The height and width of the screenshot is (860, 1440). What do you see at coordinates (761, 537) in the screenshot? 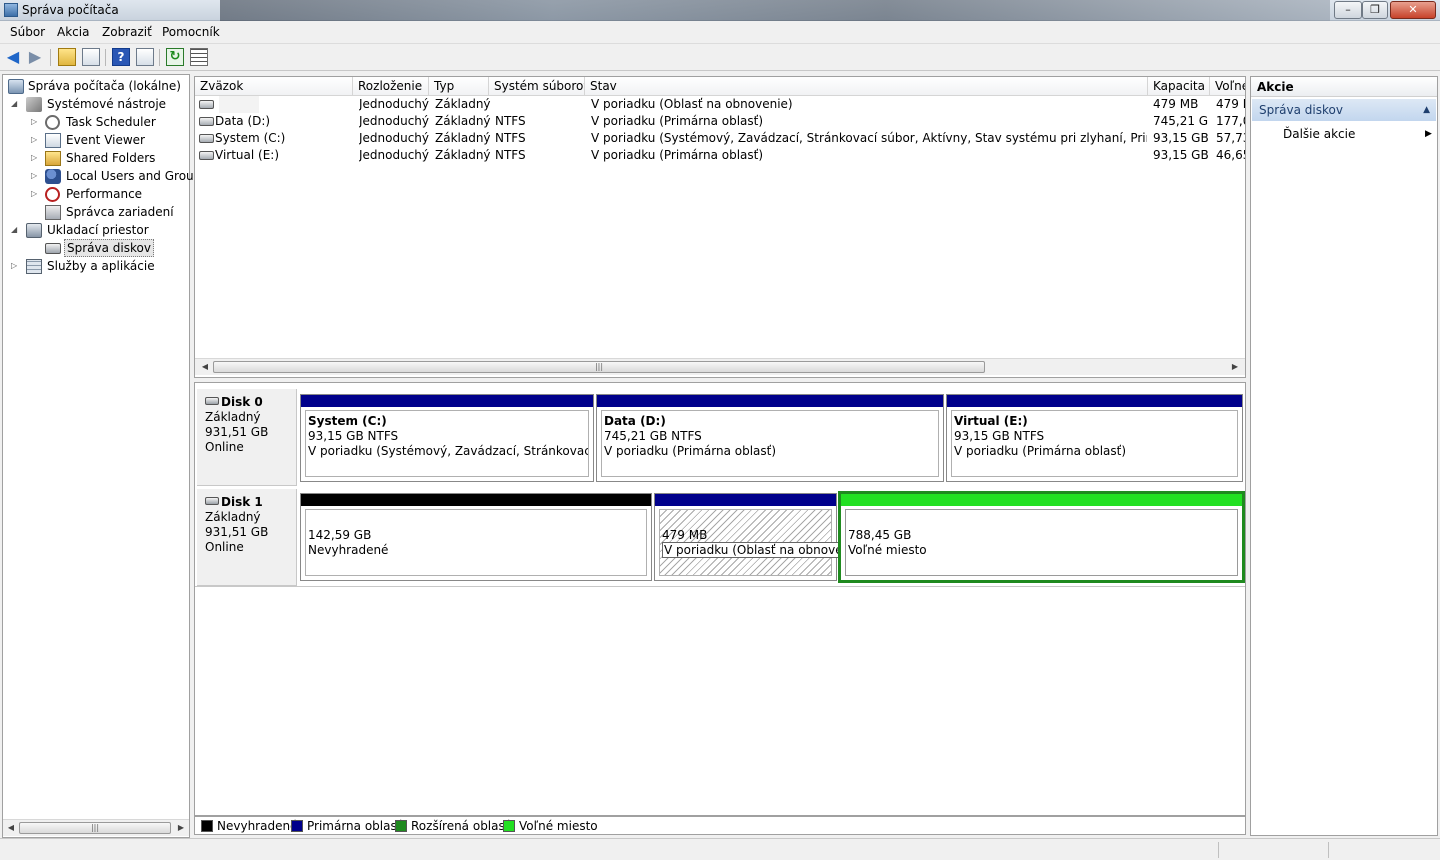
I see `partition-recovery: 479 MB V poriadku (Oblasť na obnovenie)` at bounding box center [761, 537].